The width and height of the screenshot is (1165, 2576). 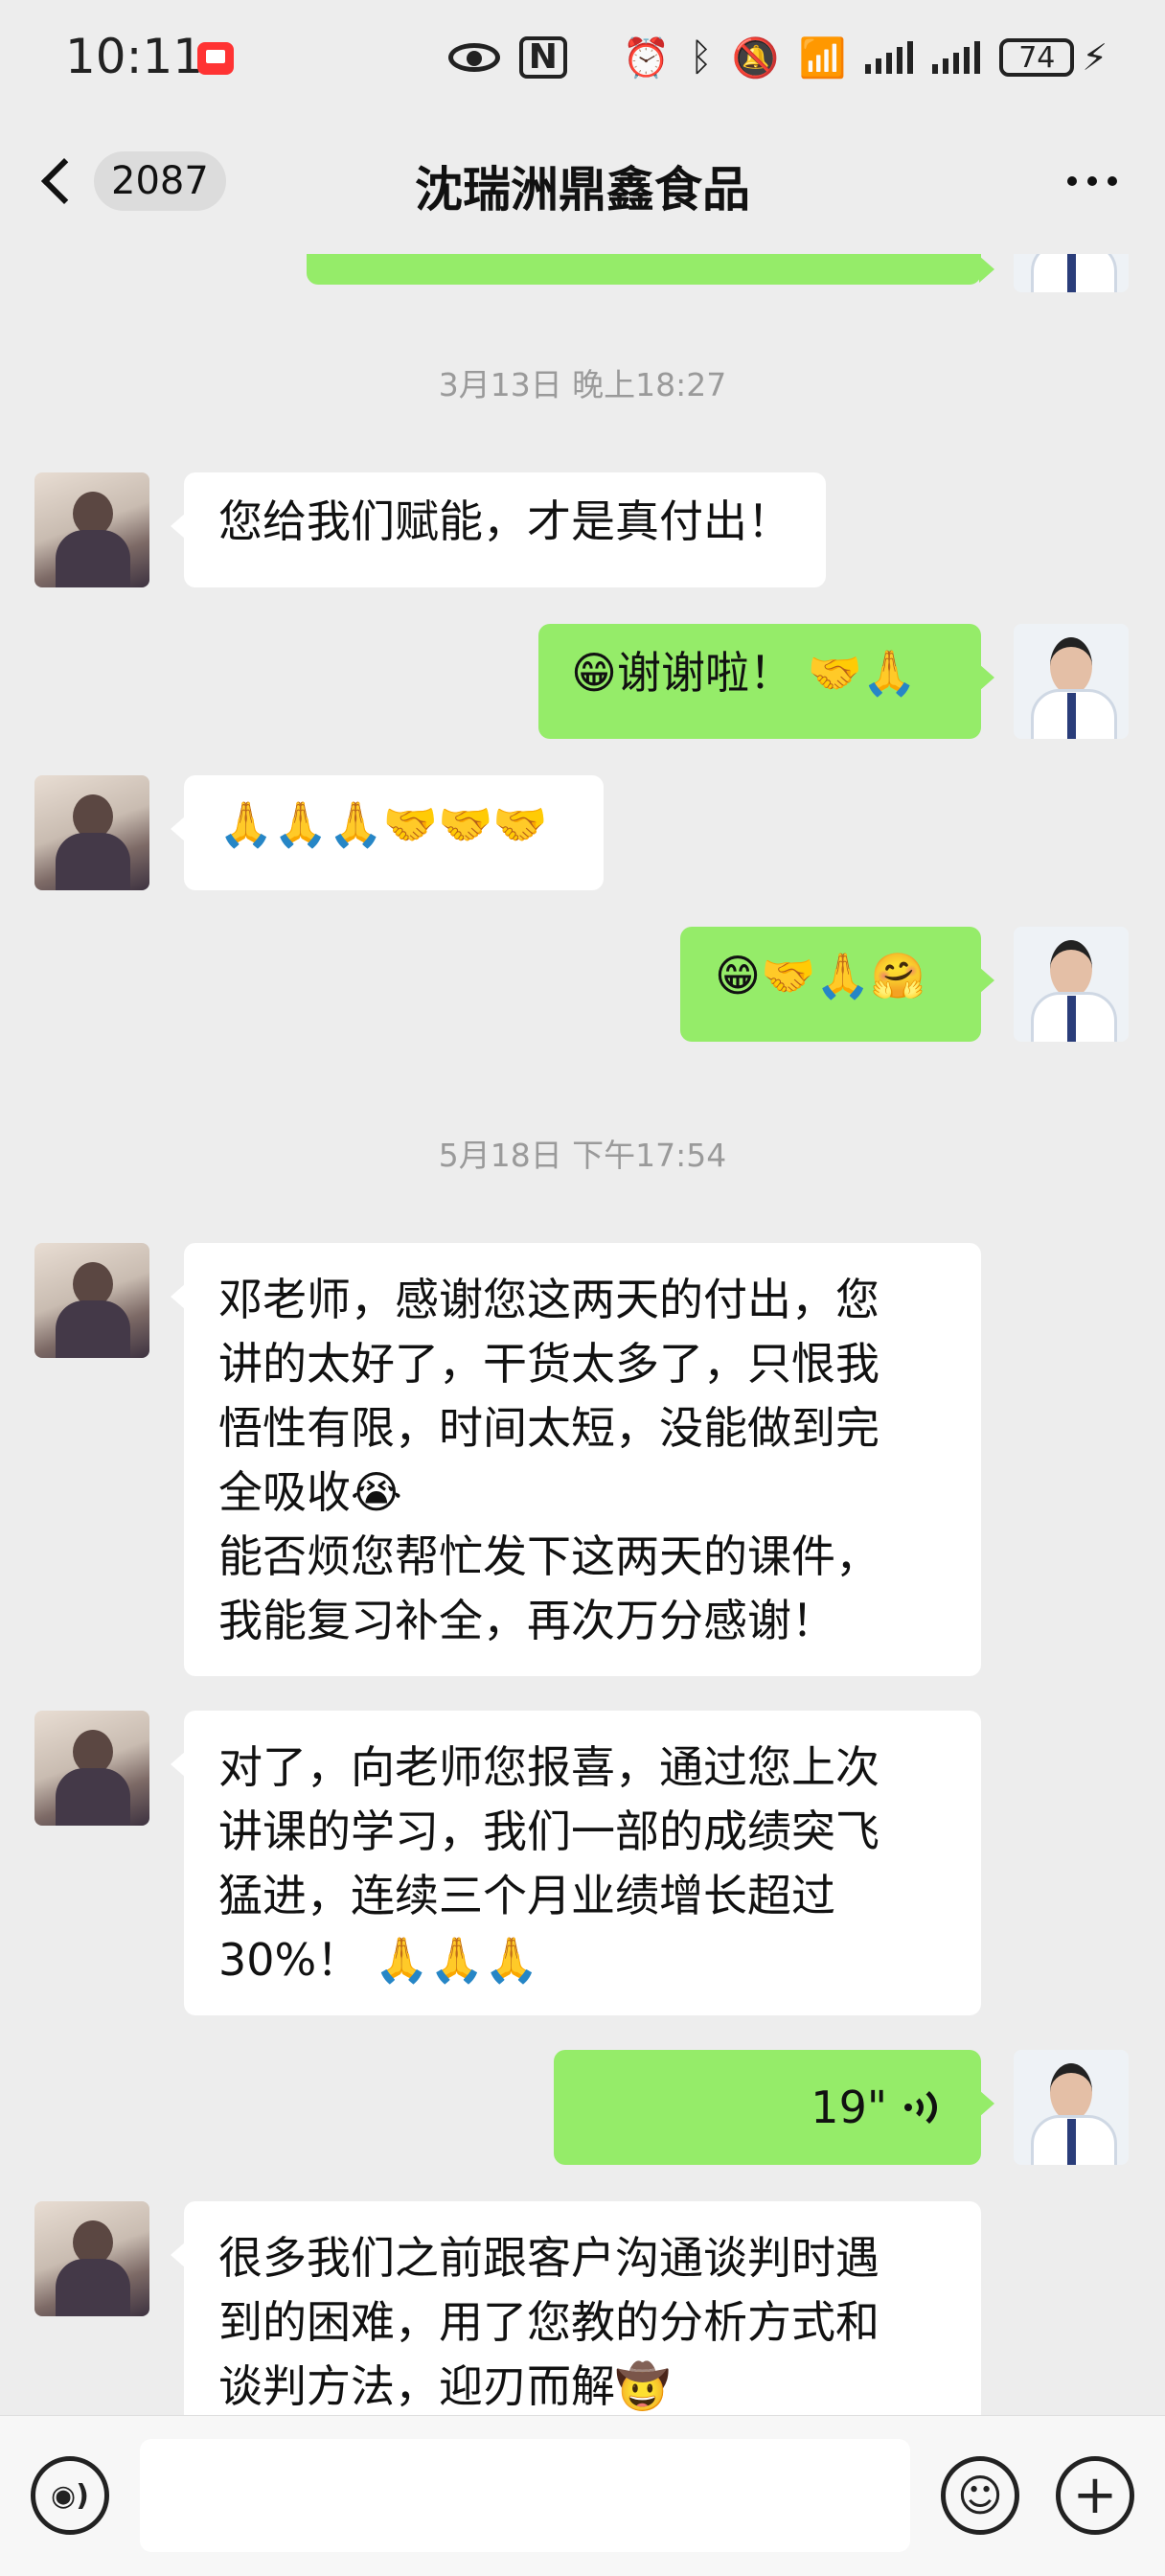 What do you see at coordinates (526, 1621) in the screenshot?
I see `message-text-line: 我能复习补全，再次万分感谢！` at bounding box center [526, 1621].